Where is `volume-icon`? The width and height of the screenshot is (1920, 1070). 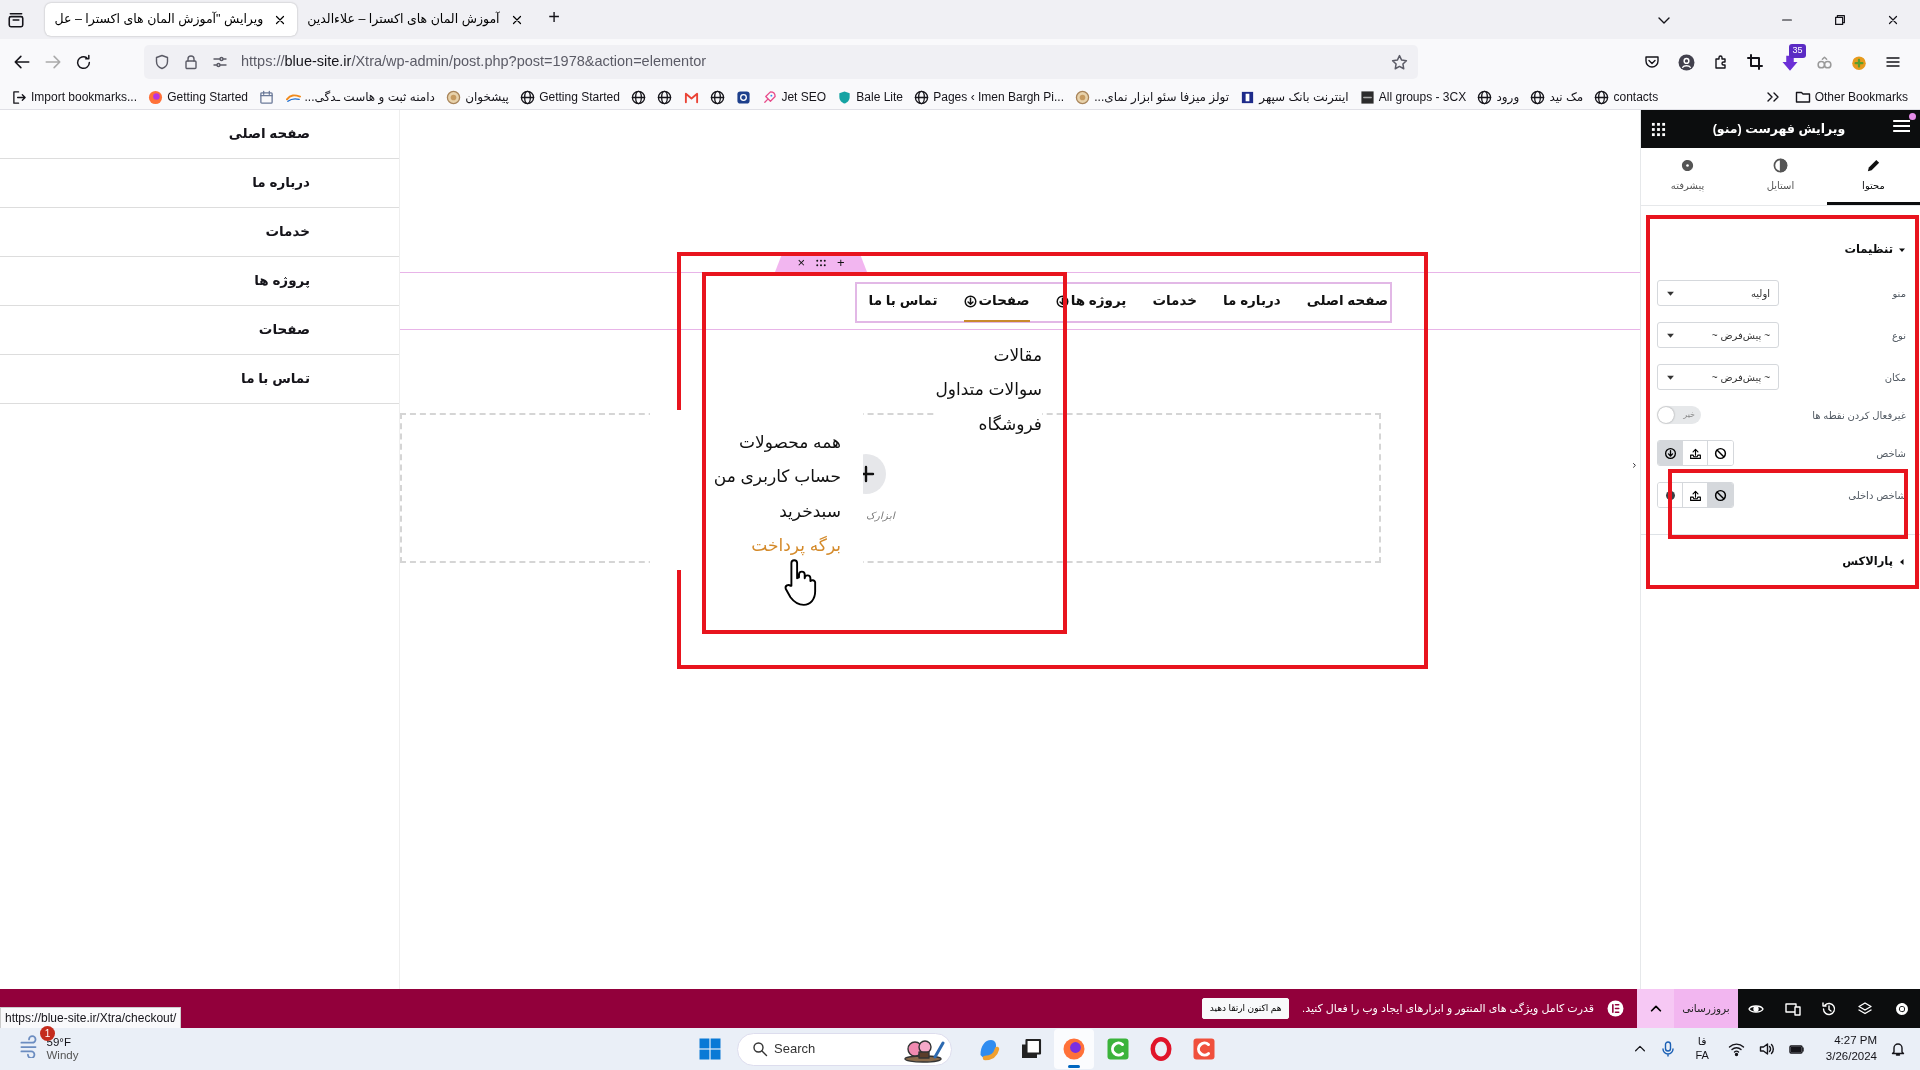
volume-icon is located at coordinates (1767, 1049).